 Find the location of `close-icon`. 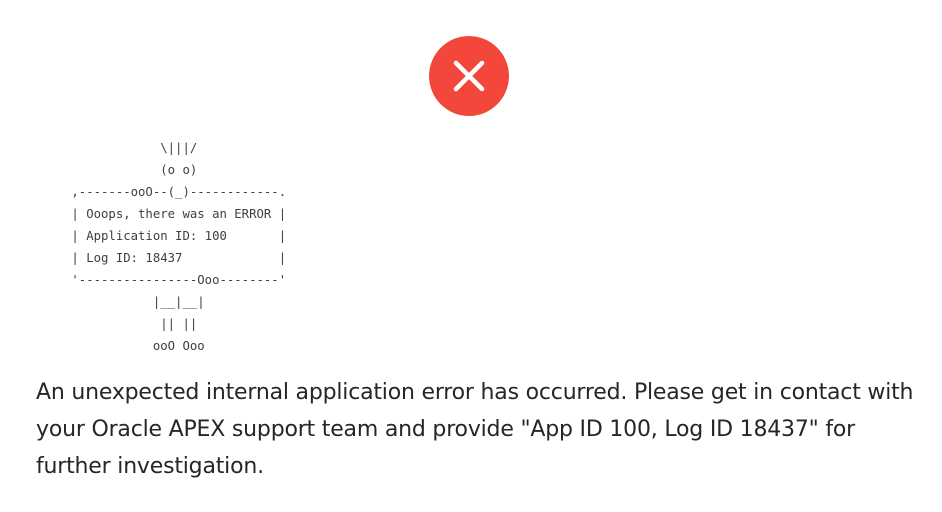

close-icon is located at coordinates (469, 76).